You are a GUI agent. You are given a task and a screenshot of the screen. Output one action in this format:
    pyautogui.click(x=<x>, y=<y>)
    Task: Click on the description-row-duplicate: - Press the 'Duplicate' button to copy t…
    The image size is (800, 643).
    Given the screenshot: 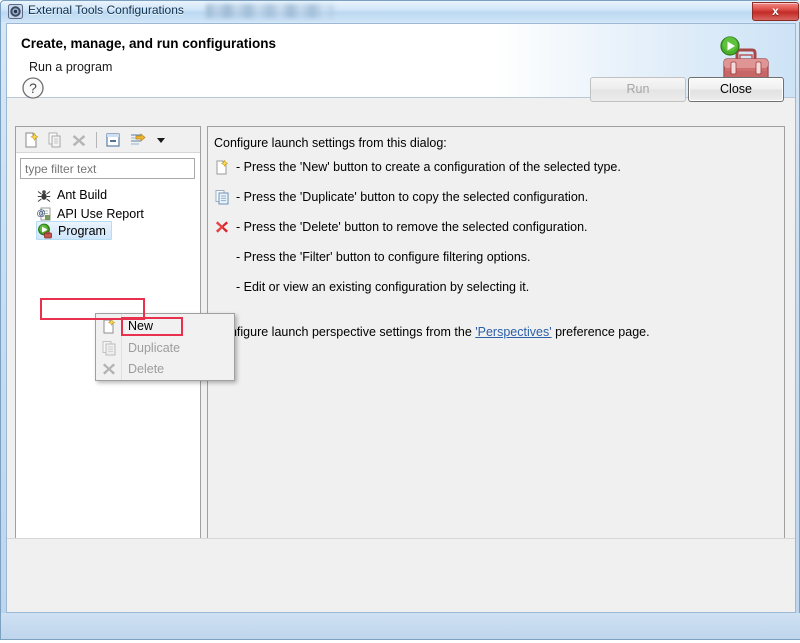 What is the action you would take?
    pyautogui.click(x=401, y=198)
    